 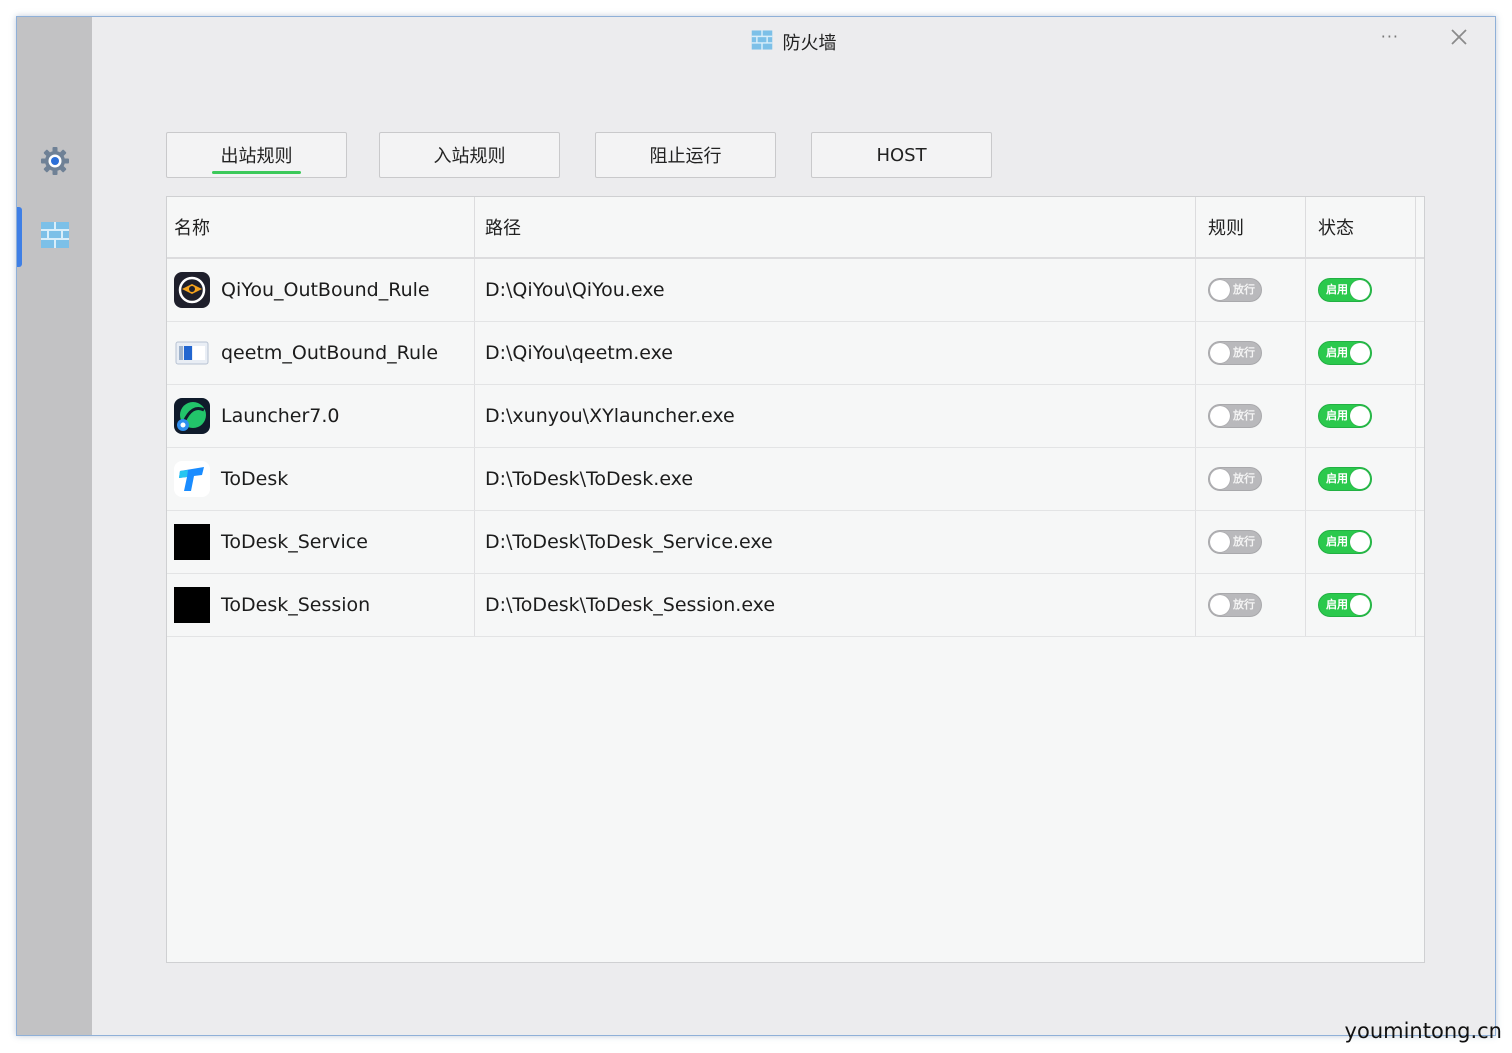 I want to click on table-row: ToDesk D:\ToDesk\ToDesk.exe 放行 启用, so click(x=795, y=479).